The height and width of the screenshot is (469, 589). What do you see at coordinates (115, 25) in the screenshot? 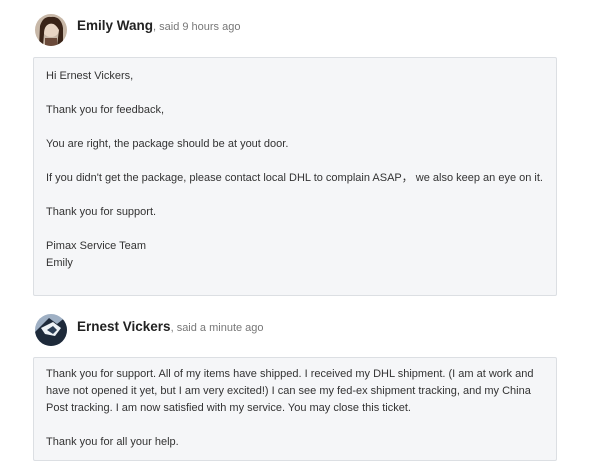
I see `author-name: Emily Wang` at bounding box center [115, 25].